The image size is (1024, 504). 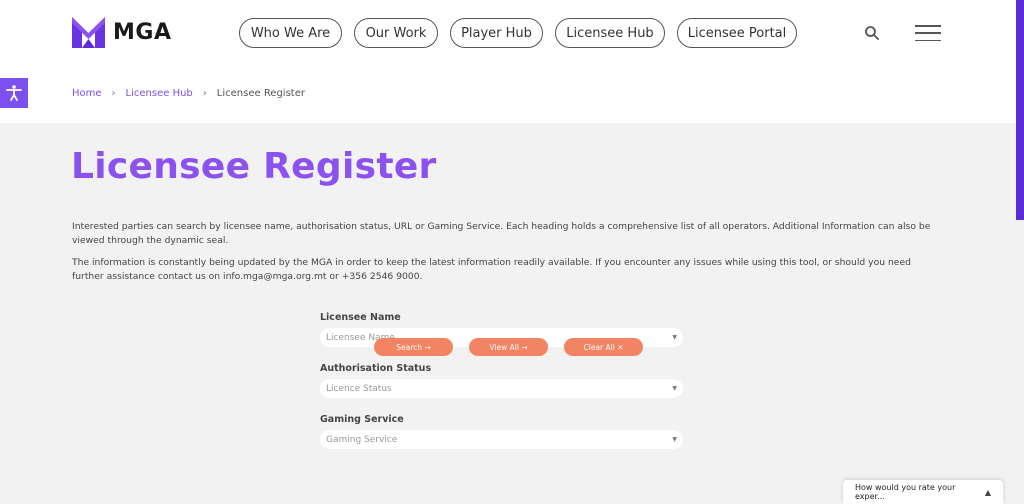 I want to click on nav-who-we-are: Who We Are, so click(x=290, y=33).